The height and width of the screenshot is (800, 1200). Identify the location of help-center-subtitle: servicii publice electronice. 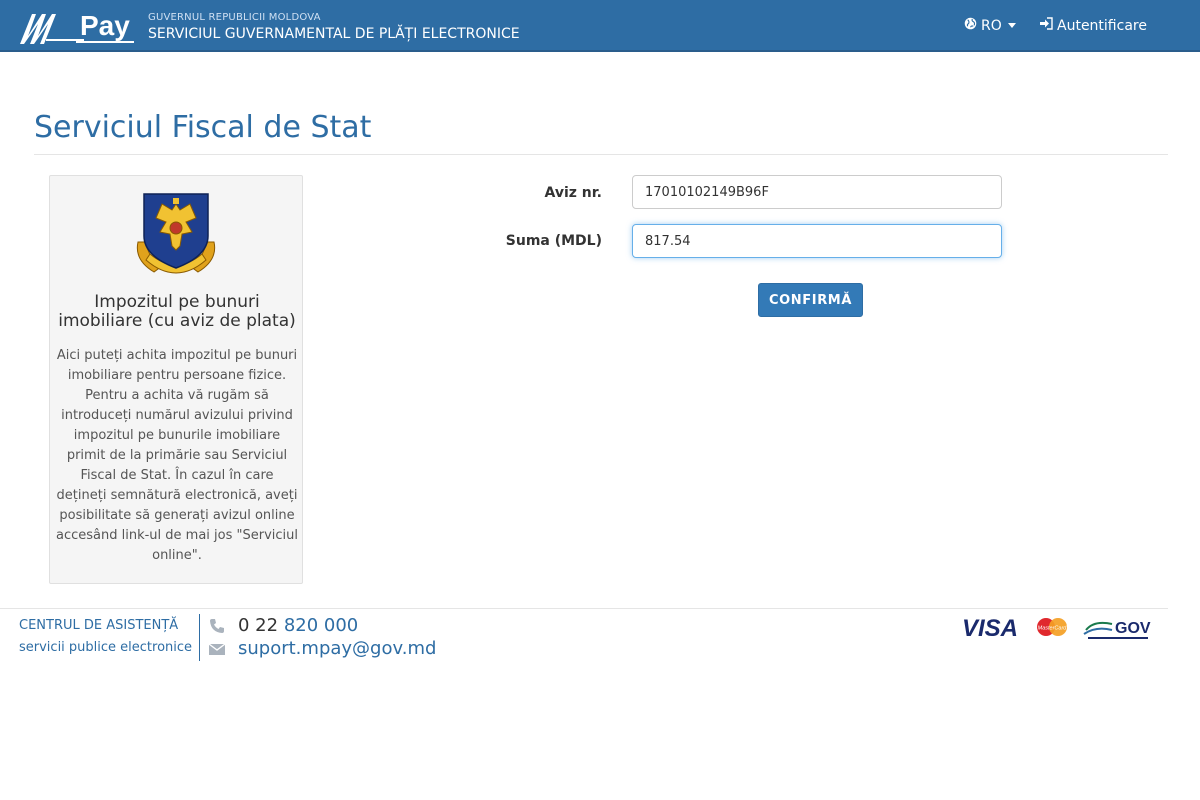
(106, 647).